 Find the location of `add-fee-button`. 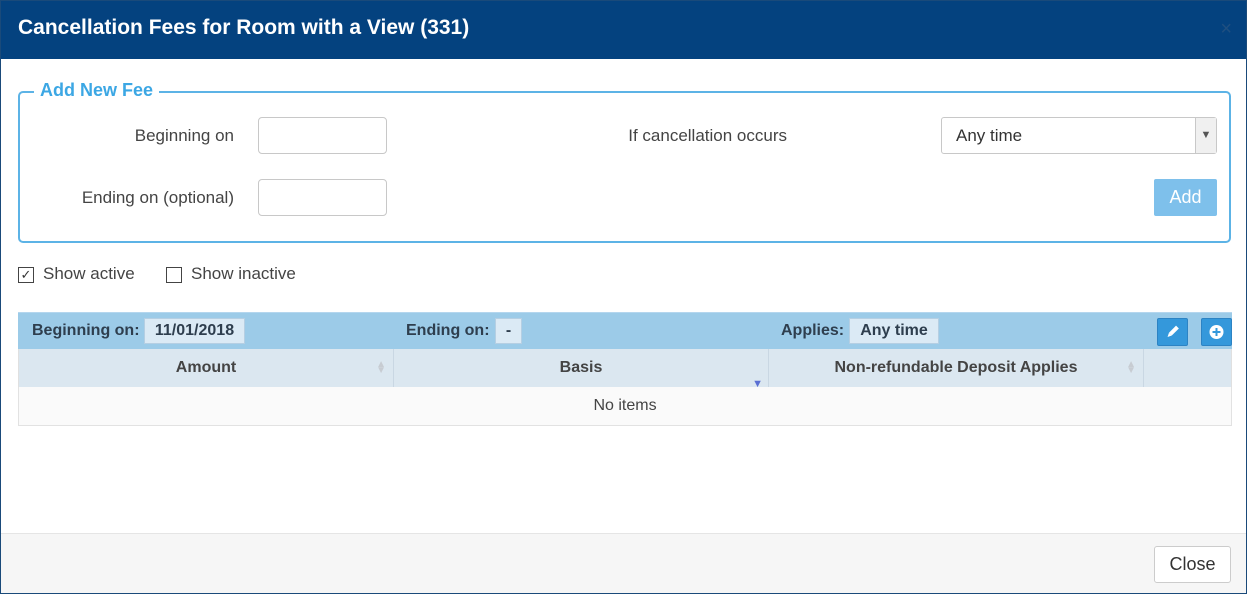

add-fee-button is located at coordinates (1216, 332).